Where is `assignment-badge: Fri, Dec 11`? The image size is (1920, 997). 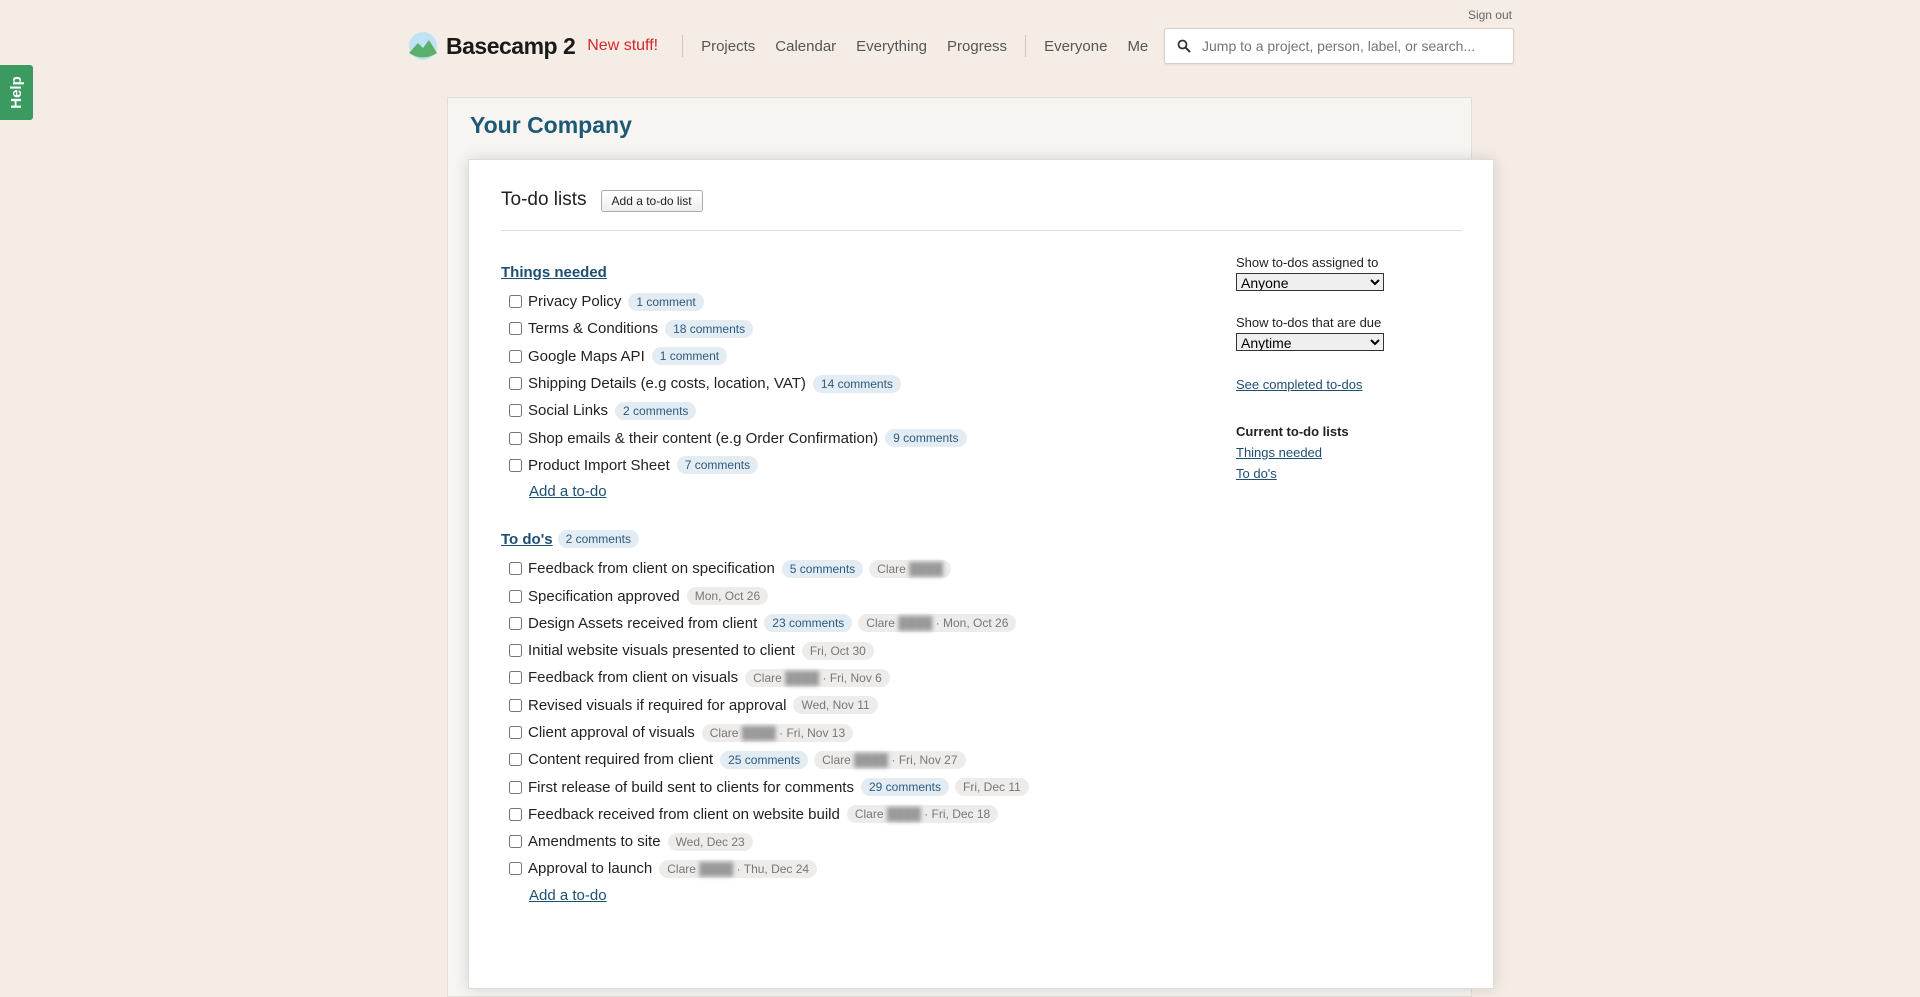
assignment-badge: Fri, Dec 11 is located at coordinates (992, 787).